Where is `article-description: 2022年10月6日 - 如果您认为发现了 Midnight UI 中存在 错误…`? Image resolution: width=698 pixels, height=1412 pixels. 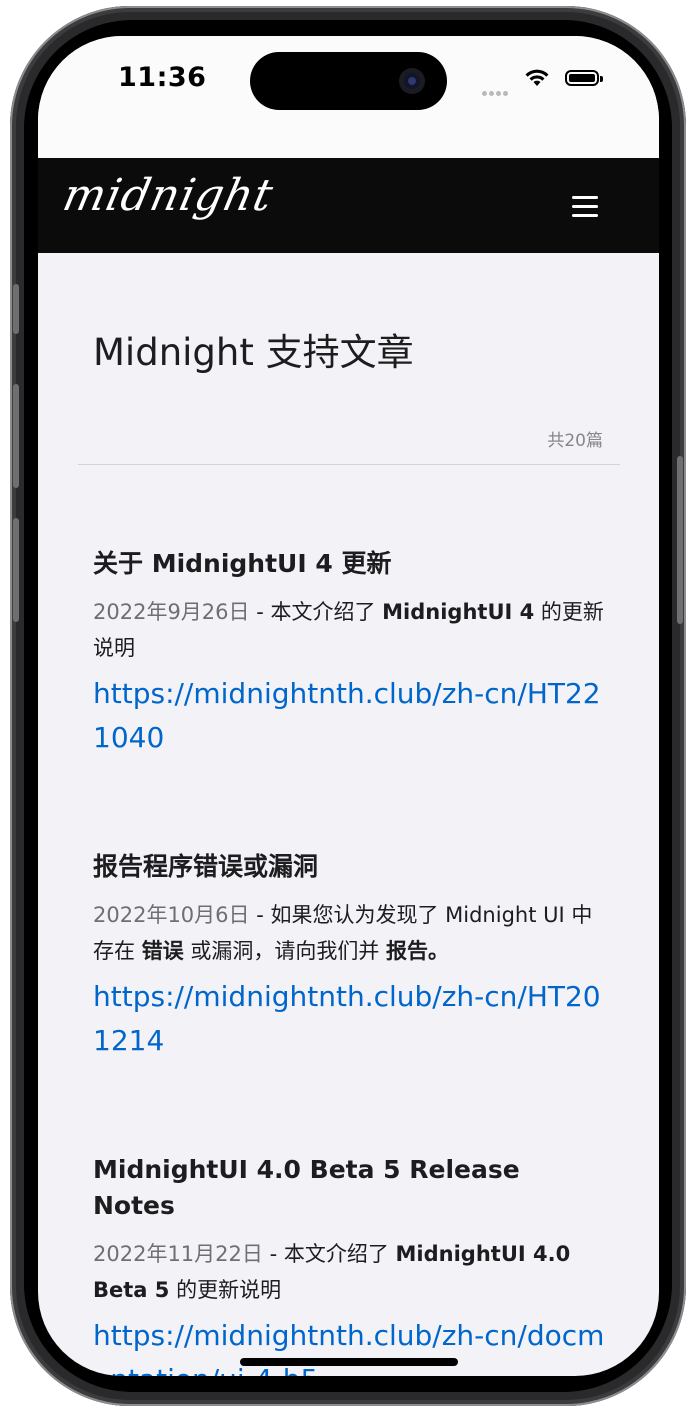
article-description: 2022年10月6日 - 如果您认为发现了 Midnight UI 中存在 错误… is located at coordinates (343, 933).